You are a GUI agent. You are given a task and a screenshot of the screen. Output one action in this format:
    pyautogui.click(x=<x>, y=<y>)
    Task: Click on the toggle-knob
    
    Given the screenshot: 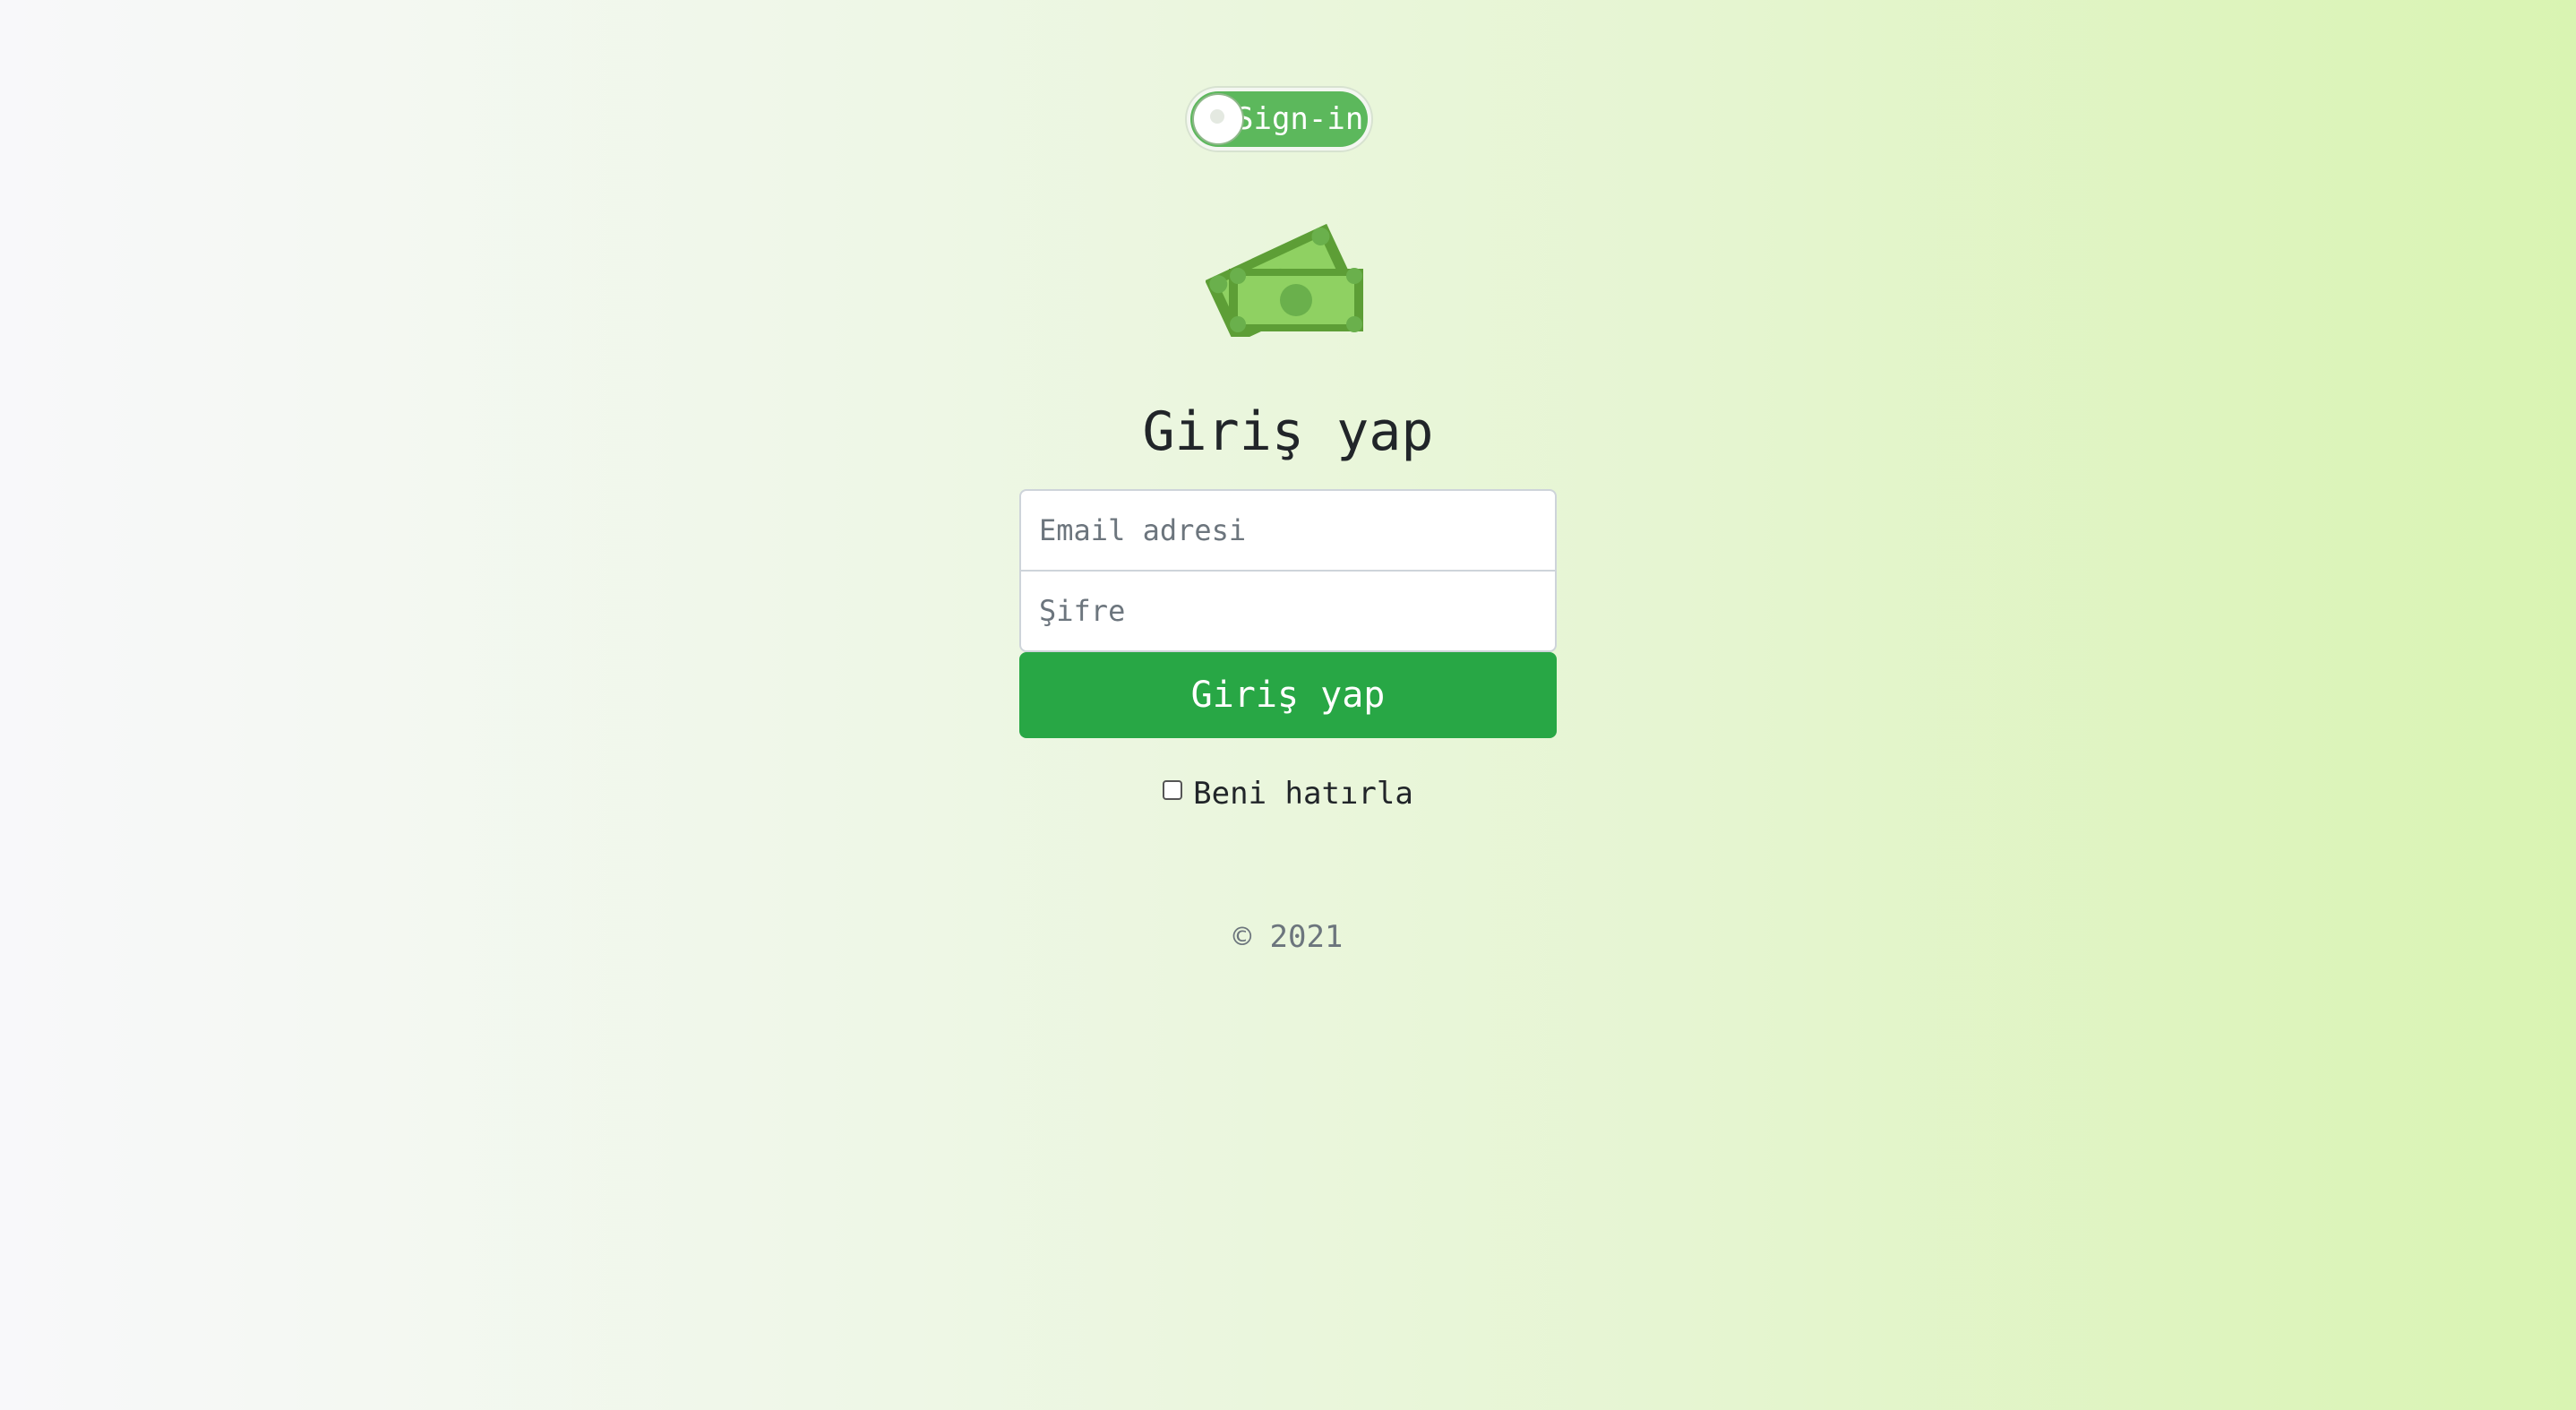 What is the action you would take?
    pyautogui.click(x=1218, y=119)
    